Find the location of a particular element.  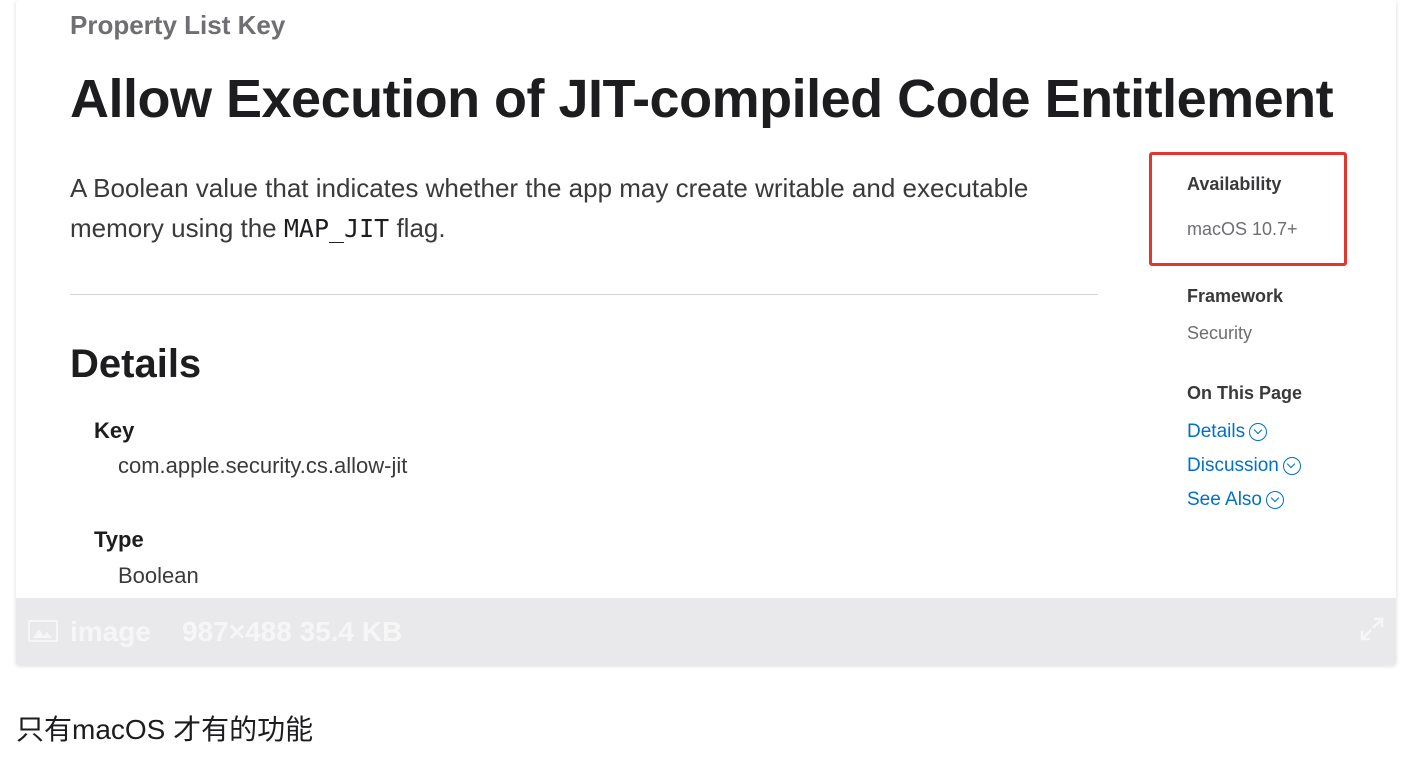

details-heading: Details is located at coordinates (136, 364).